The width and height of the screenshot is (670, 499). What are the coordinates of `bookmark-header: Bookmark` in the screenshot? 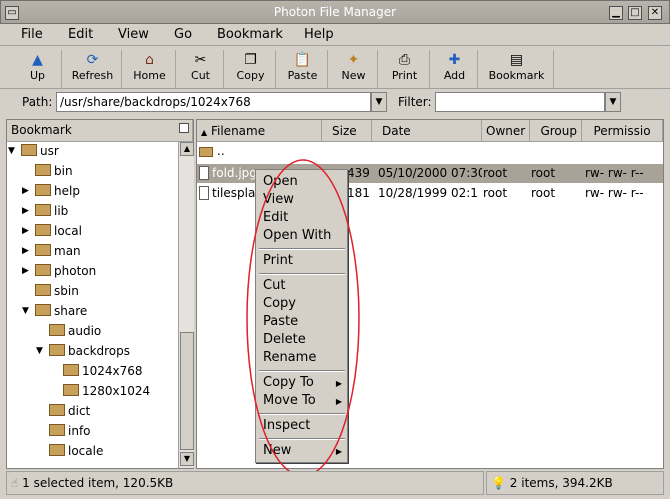 It's located at (100, 131).